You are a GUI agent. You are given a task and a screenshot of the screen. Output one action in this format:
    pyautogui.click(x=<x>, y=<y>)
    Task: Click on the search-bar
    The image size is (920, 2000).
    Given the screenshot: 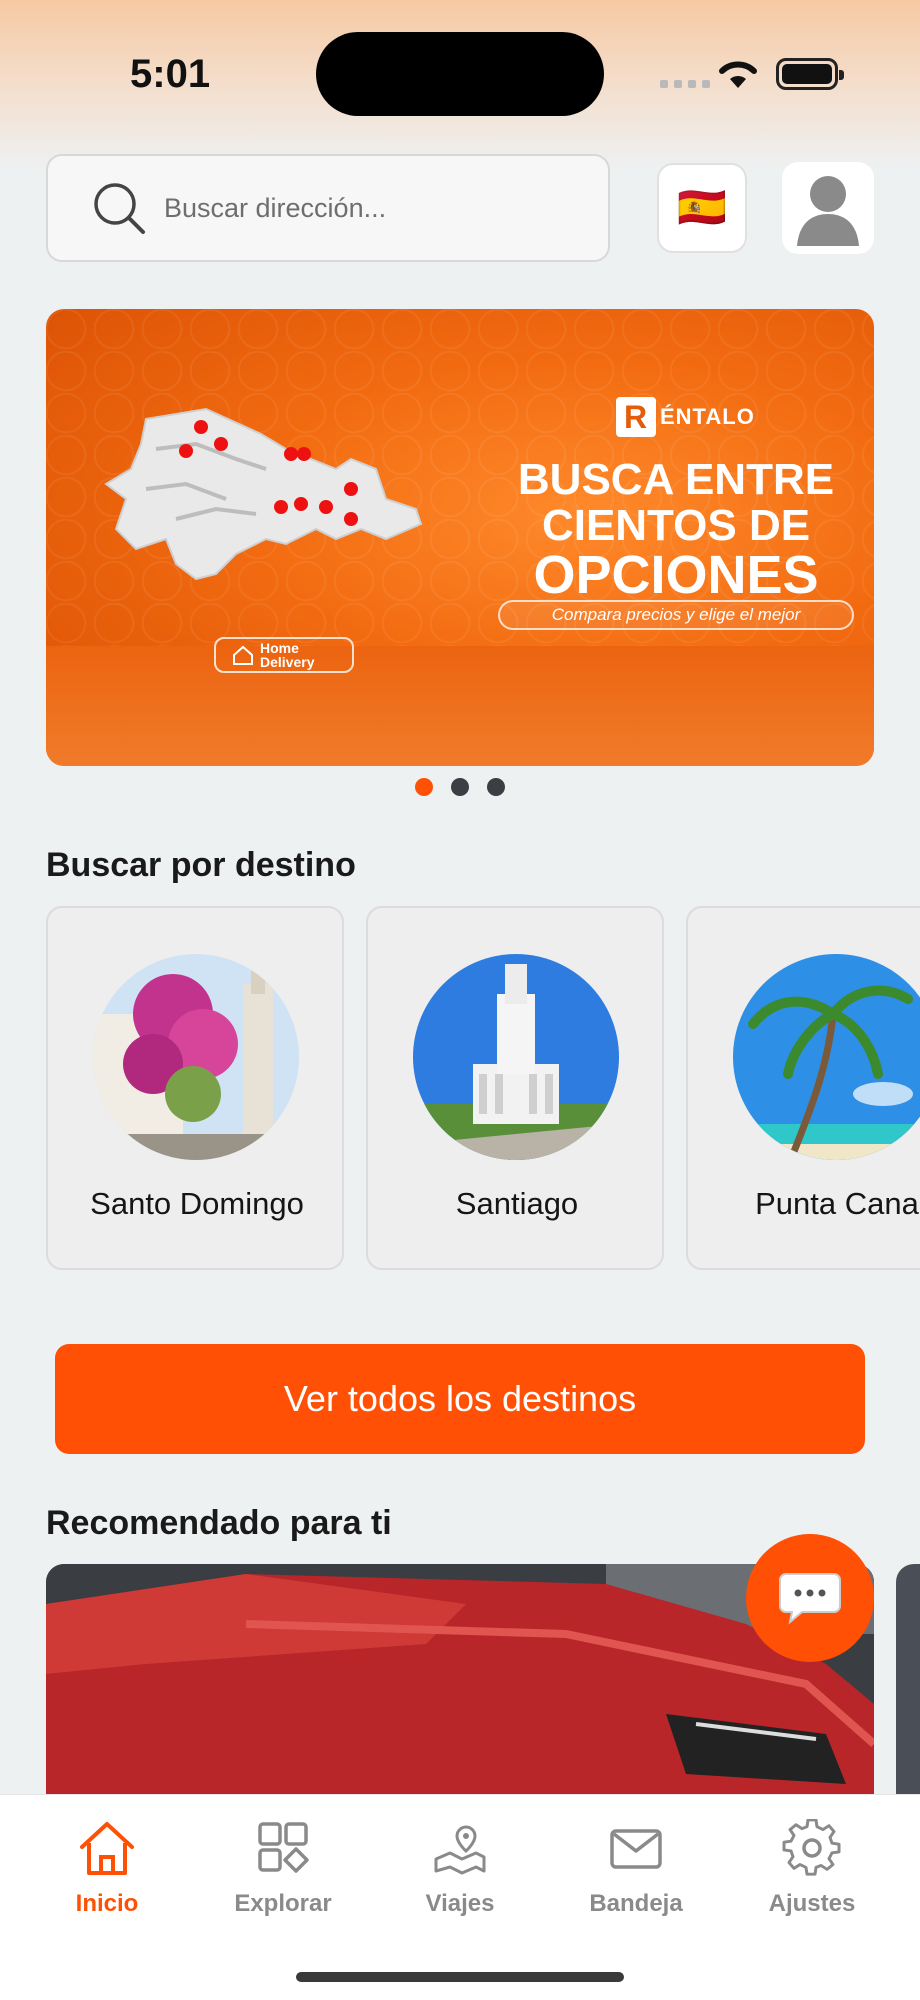 What is the action you would take?
    pyautogui.click(x=328, y=208)
    